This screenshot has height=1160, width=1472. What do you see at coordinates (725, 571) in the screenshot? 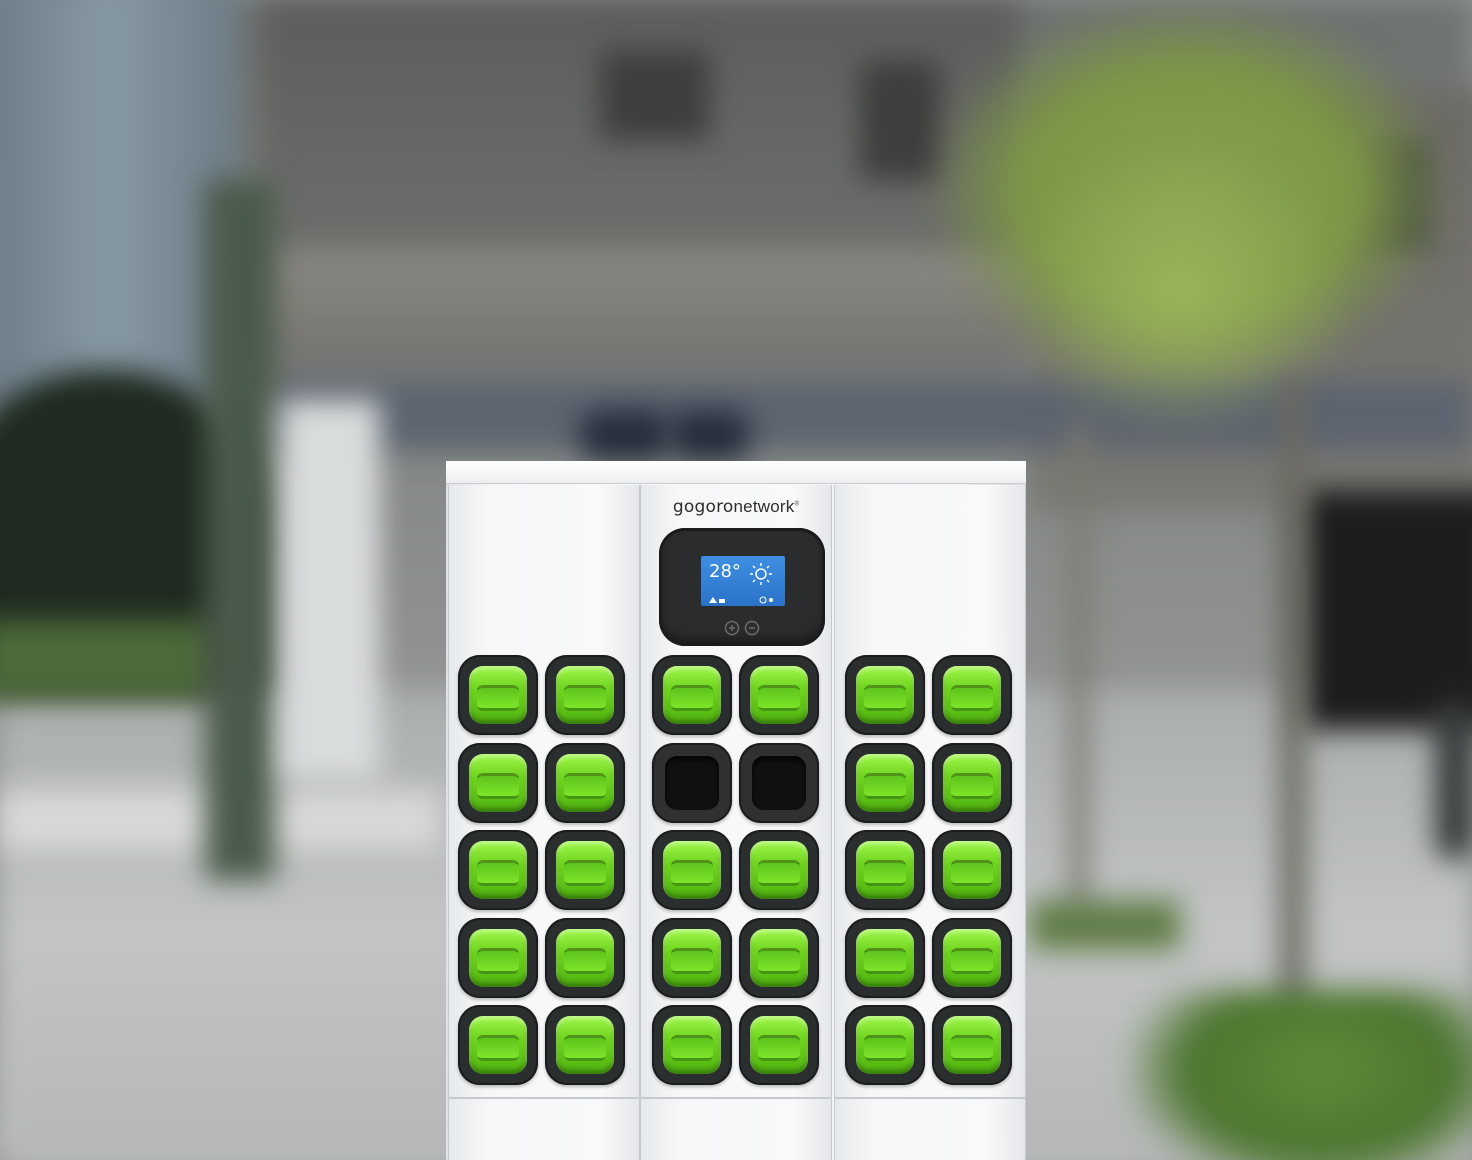
I see `temperature-readout: 28°` at bounding box center [725, 571].